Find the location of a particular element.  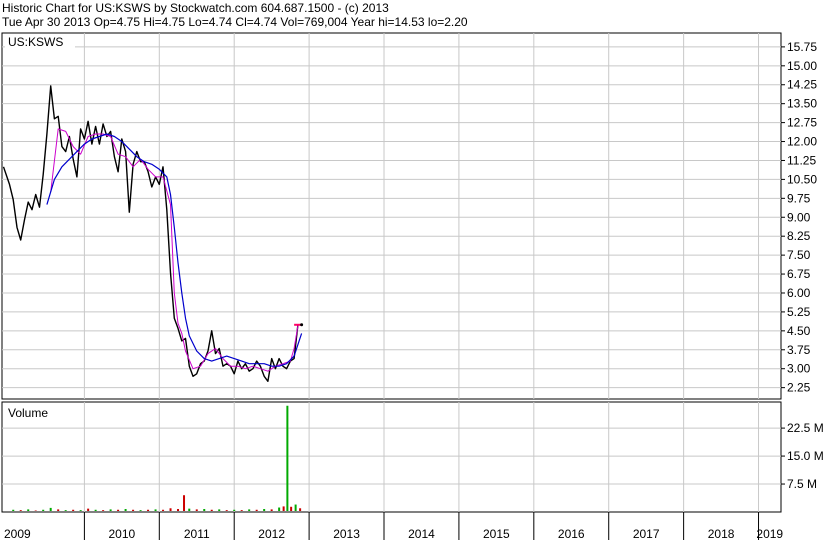

y-tick-label: 2.25 is located at coordinates (799, 388).